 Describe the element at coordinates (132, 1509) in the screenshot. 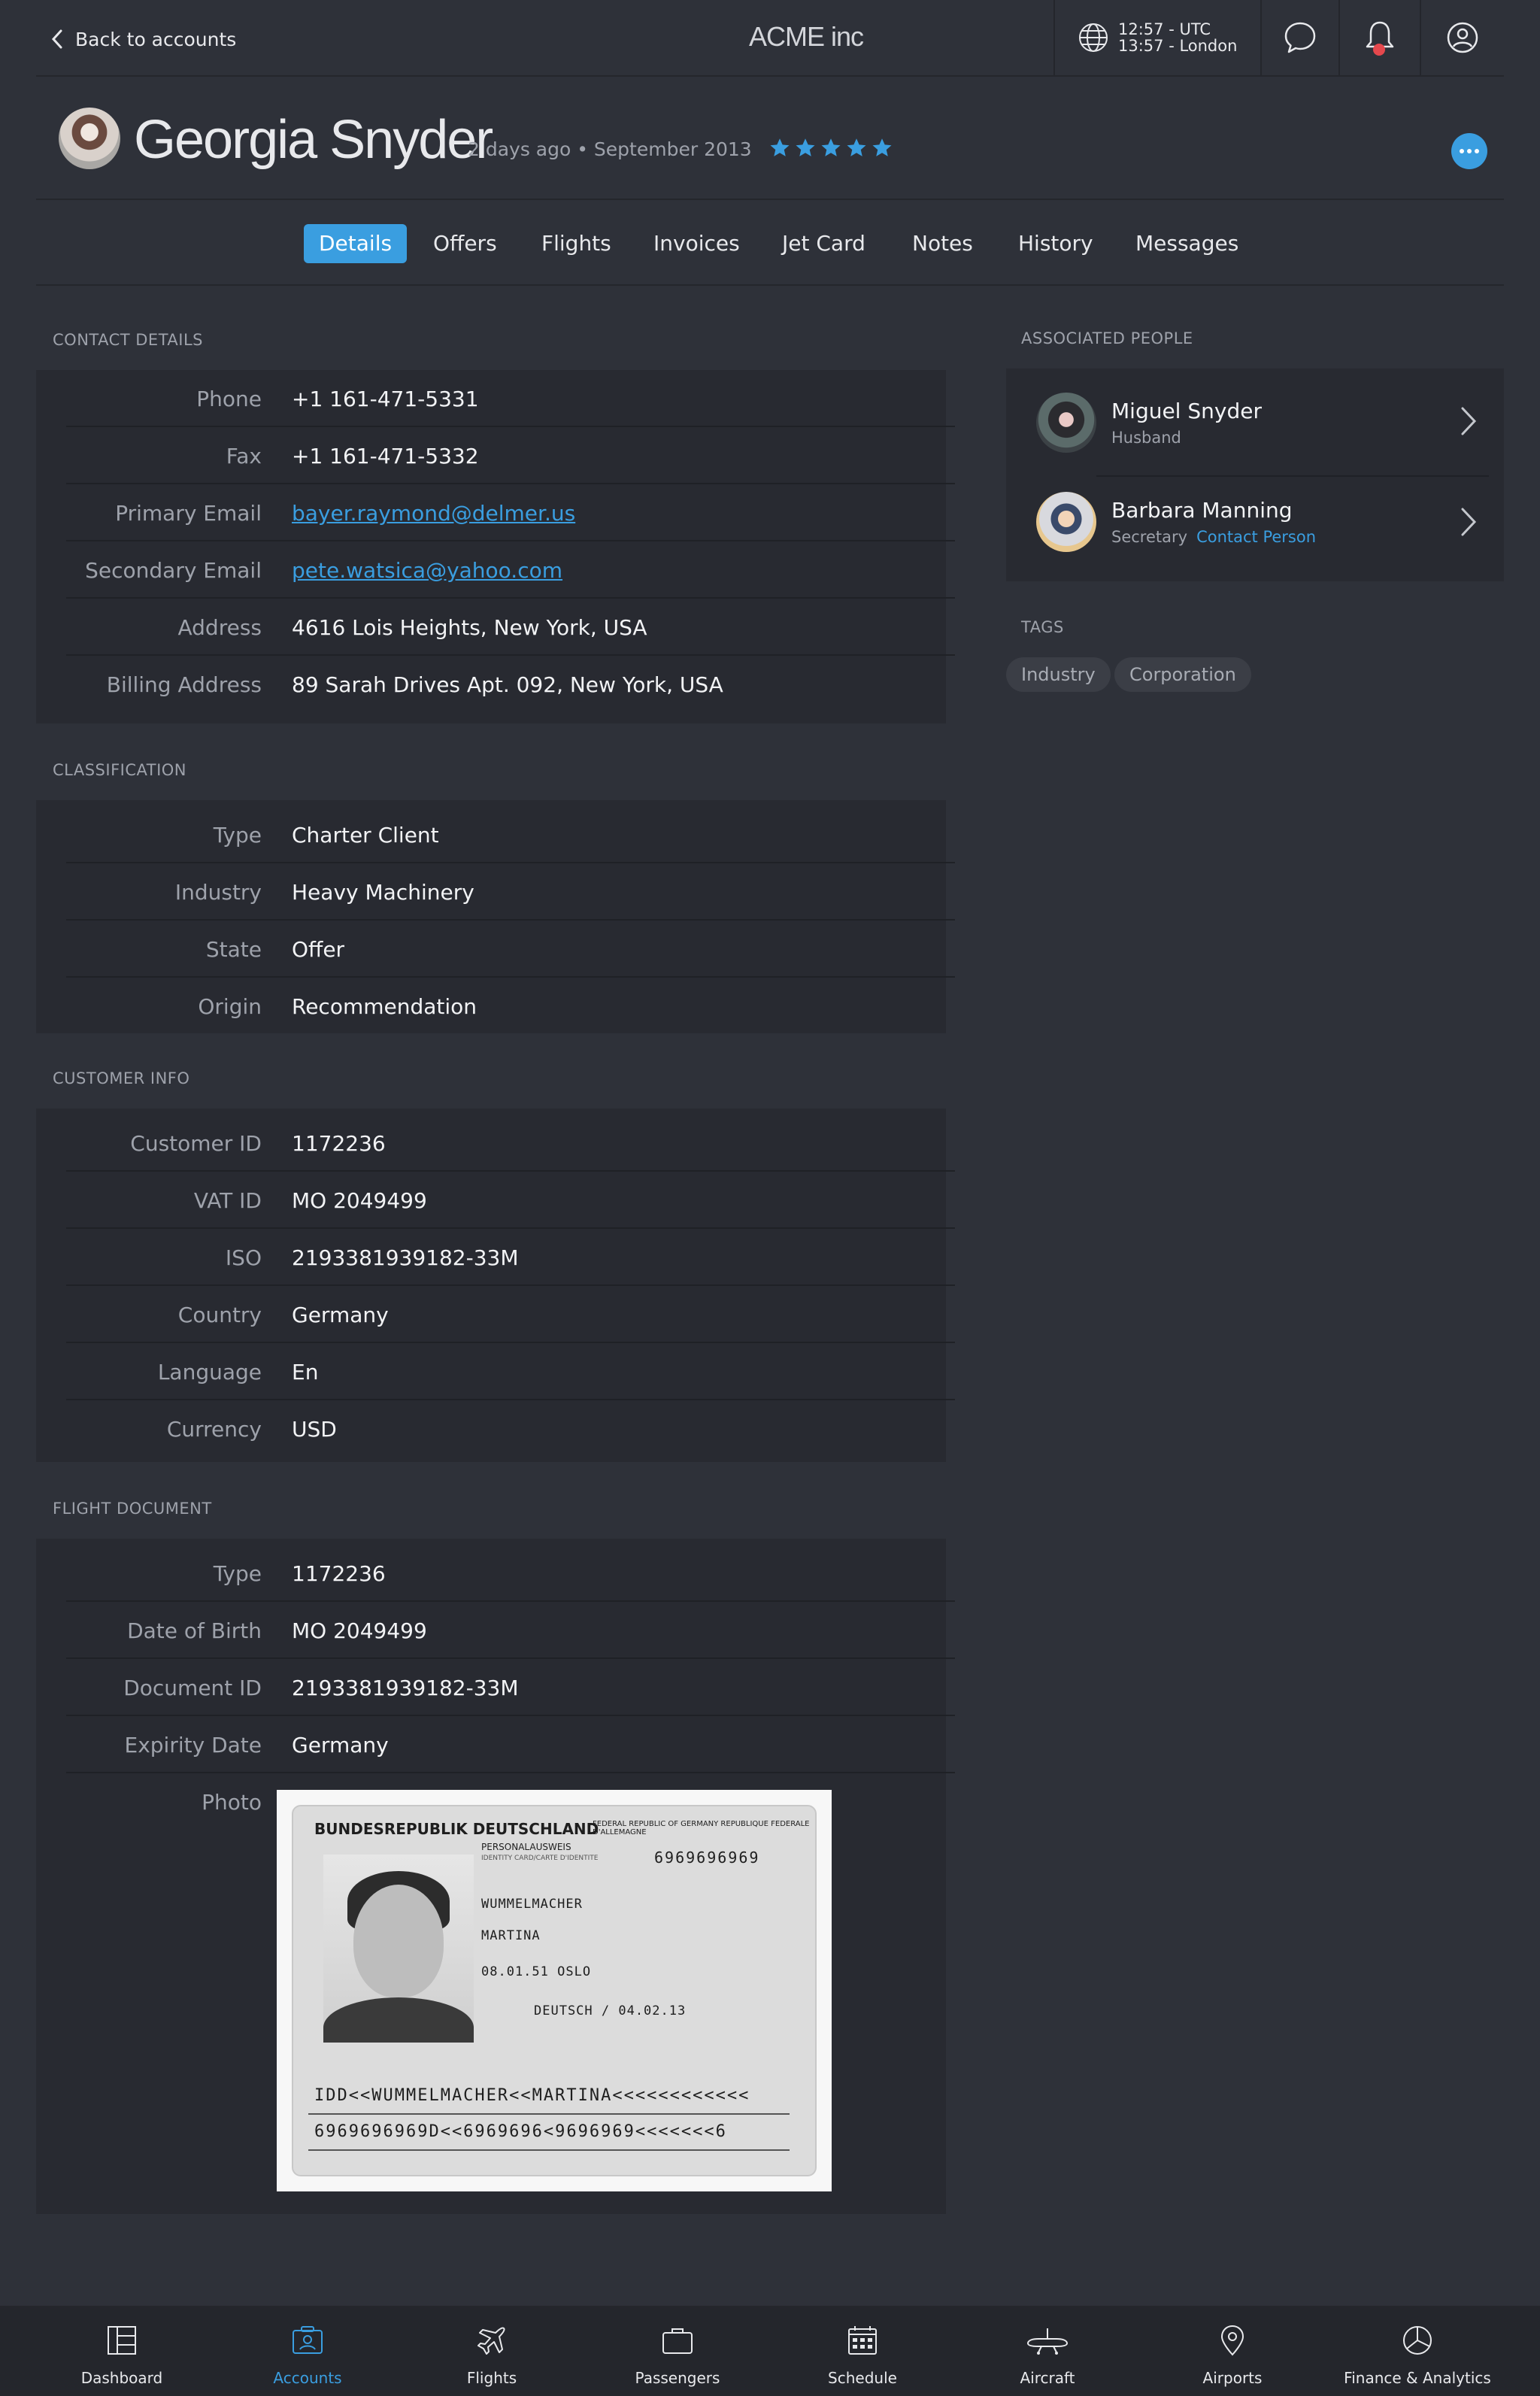

I see `flight-document-heading: FLIGHT DOCUMENT` at that location.